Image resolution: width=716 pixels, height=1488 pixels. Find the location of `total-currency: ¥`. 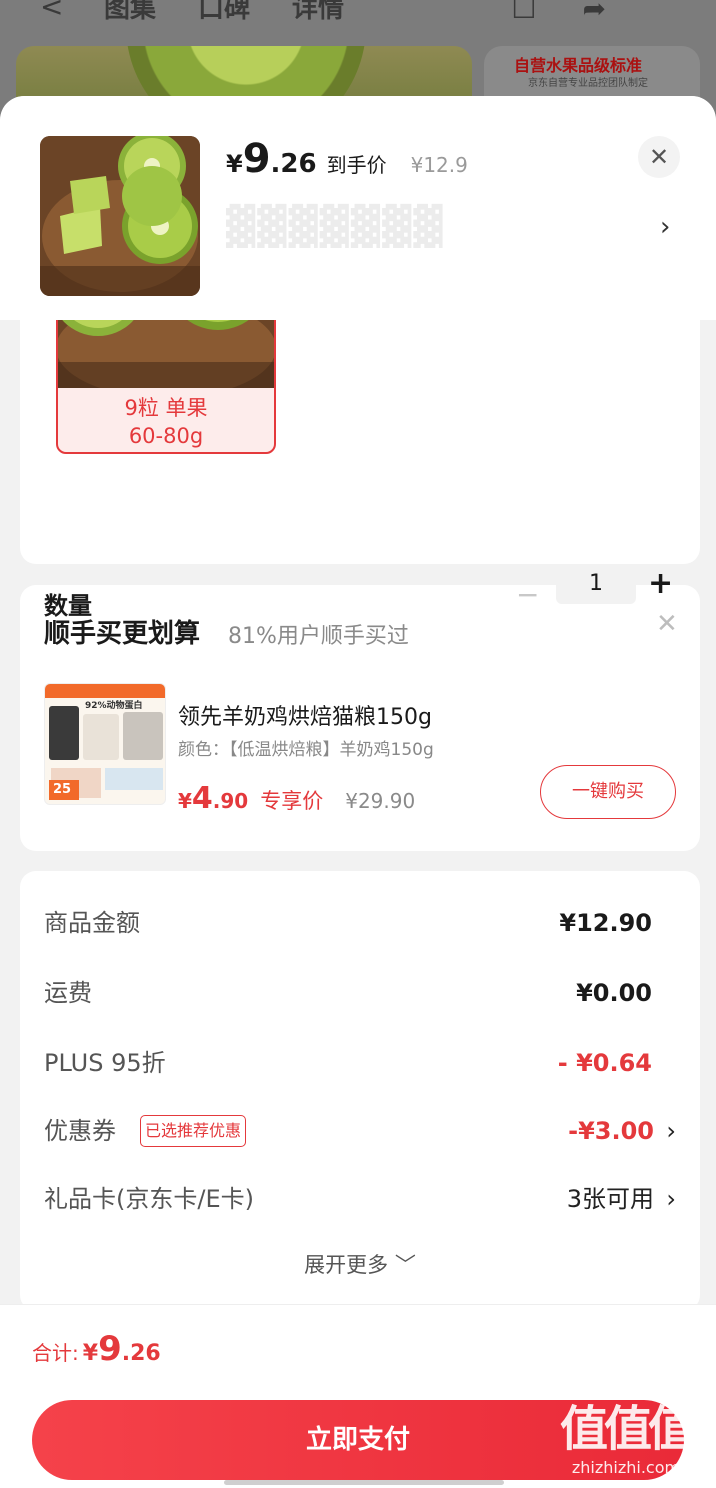

total-currency: ¥ is located at coordinates (90, 1353).